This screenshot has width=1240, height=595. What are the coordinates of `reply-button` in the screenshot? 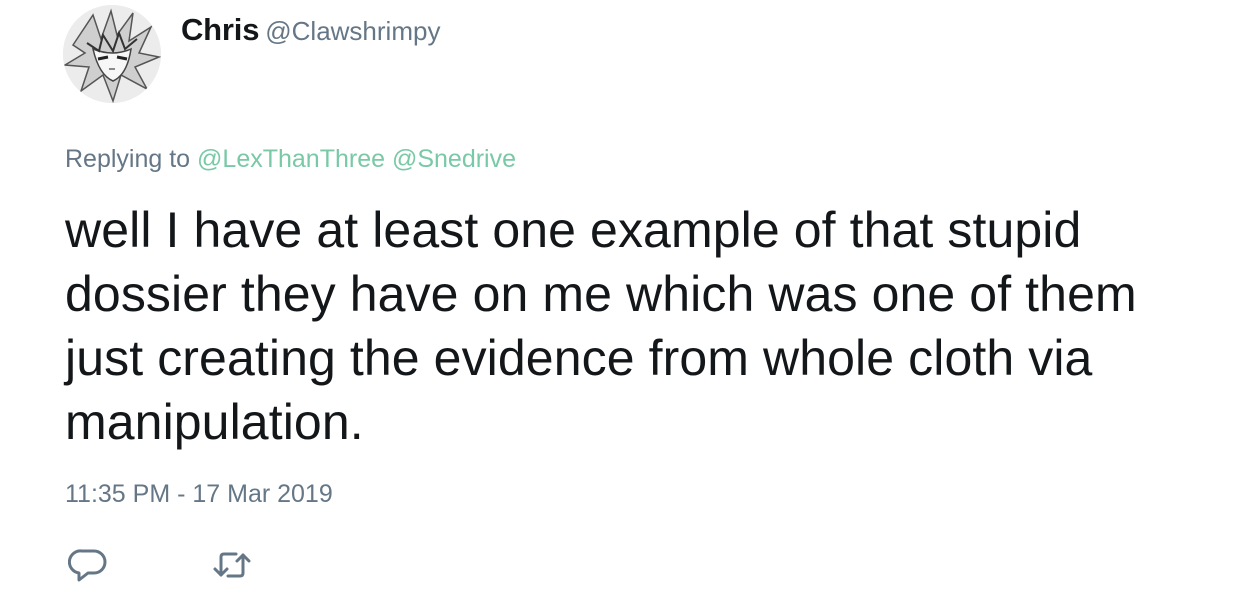 It's located at (87, 565).